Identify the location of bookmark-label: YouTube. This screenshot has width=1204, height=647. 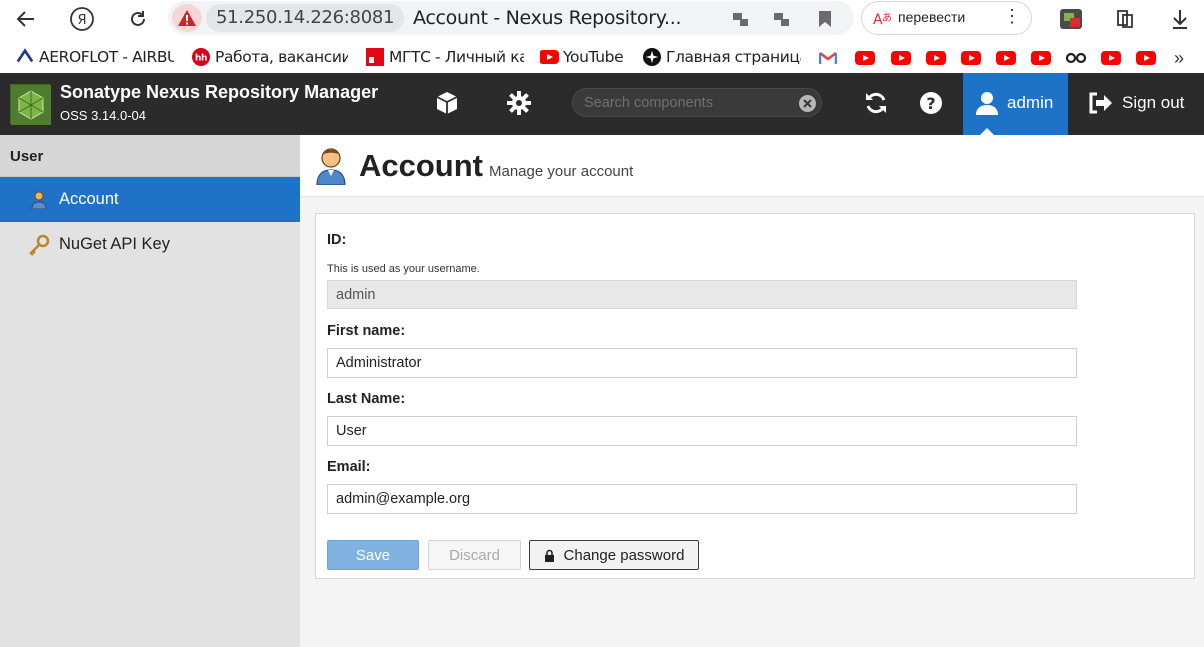
(593, 57).